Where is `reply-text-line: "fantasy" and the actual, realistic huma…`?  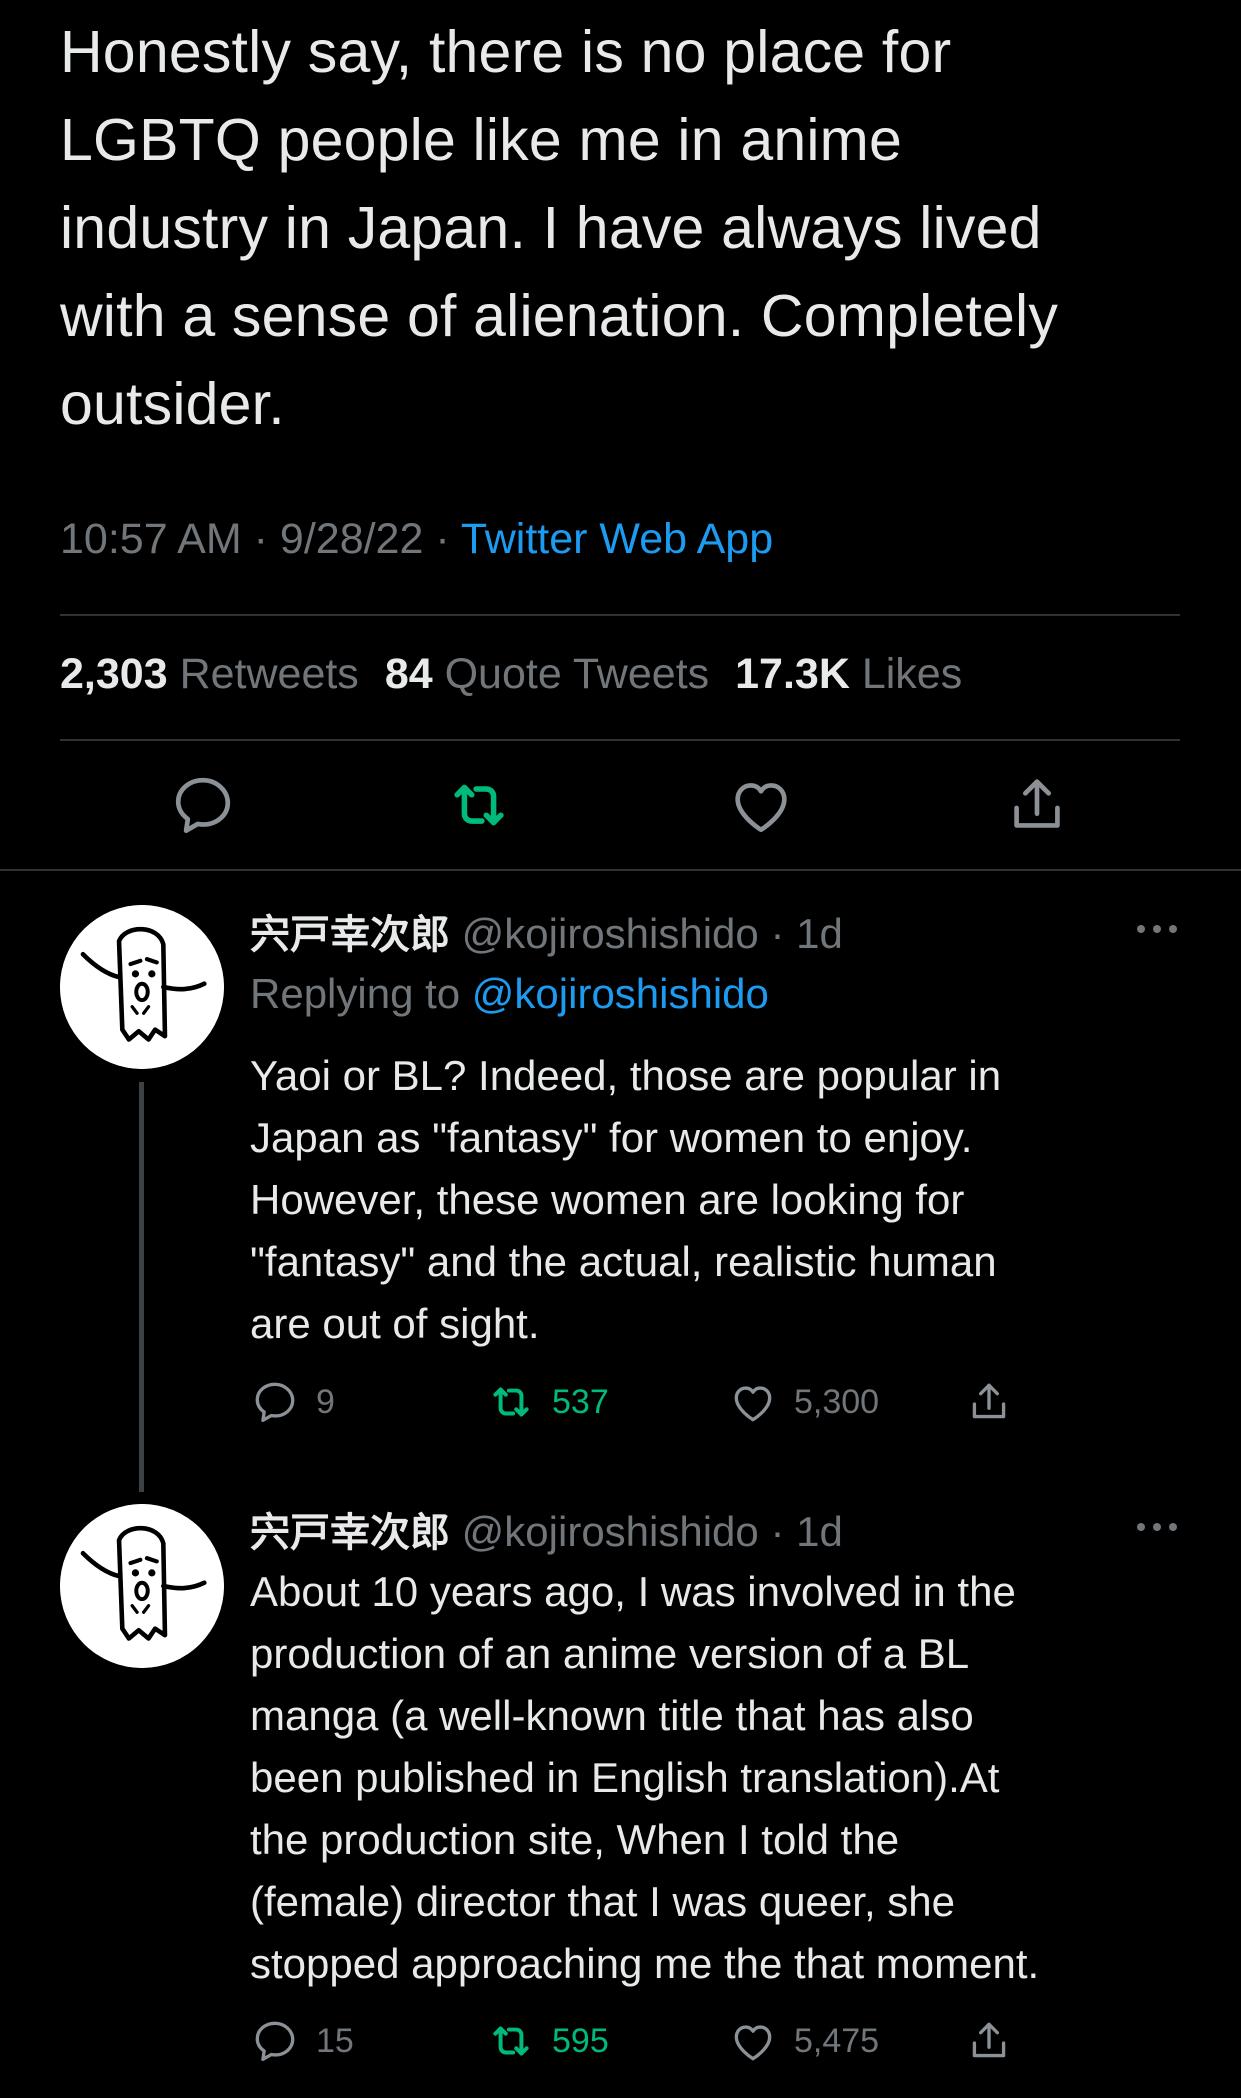 reply-text-line: "fantasy" and the actual, realistic huma… is located at coordinates (623, 1261).